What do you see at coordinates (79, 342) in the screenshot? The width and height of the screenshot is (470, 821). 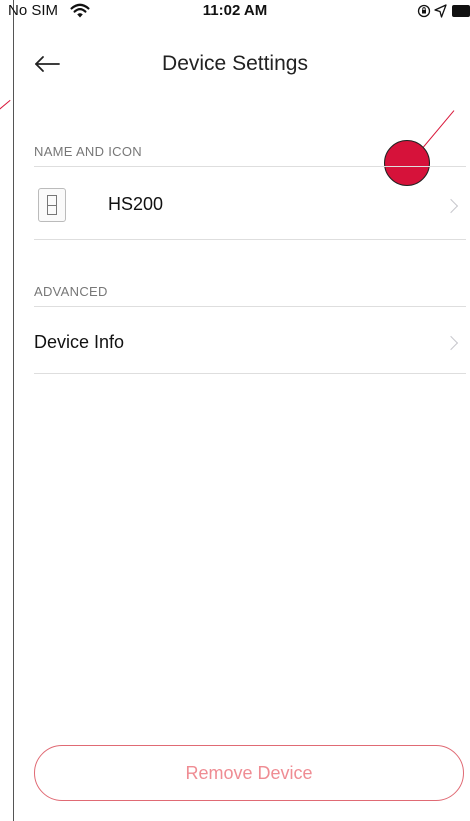 I see `device-info-label: Device Info` at bounding box center [79, 342].